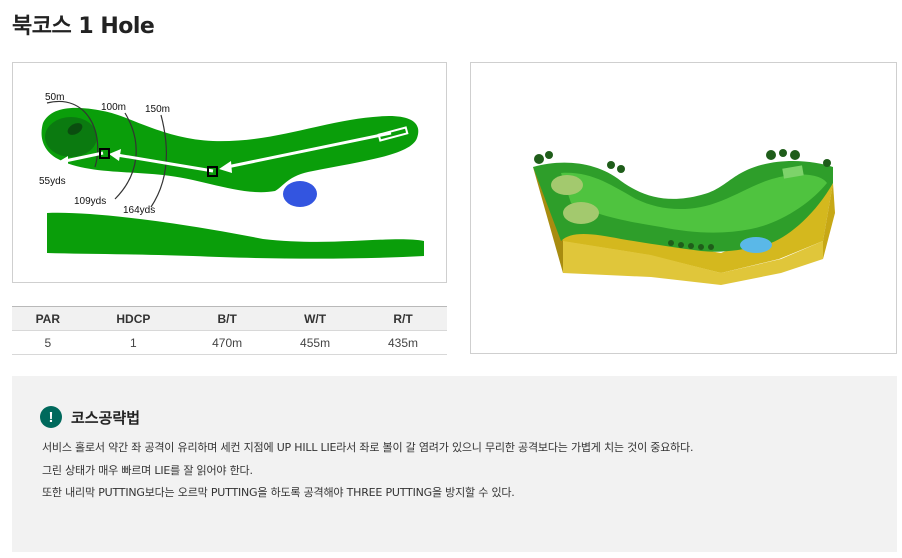 This screenshot has width=902, height=558. Describe the element at coordinates (48, 342) in the screenshot. I see `value-par: 5` at that location.